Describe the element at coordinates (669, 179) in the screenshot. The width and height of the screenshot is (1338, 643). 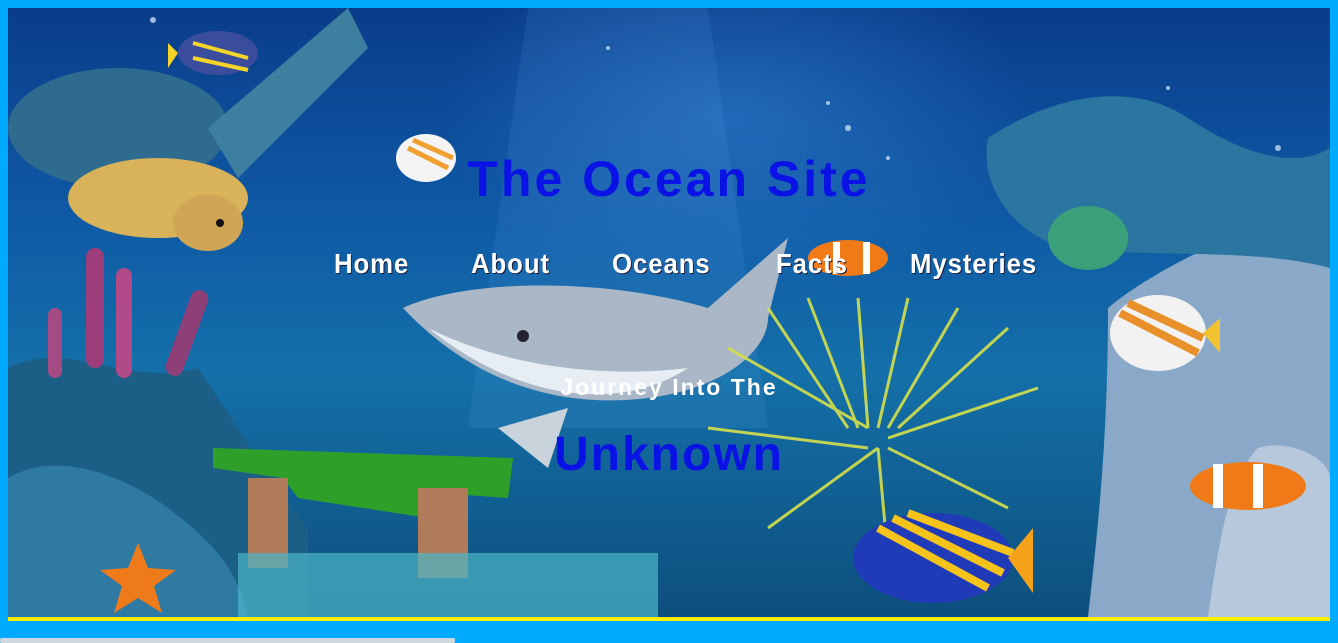
I see `site-title: The Ocean Site` at that location.